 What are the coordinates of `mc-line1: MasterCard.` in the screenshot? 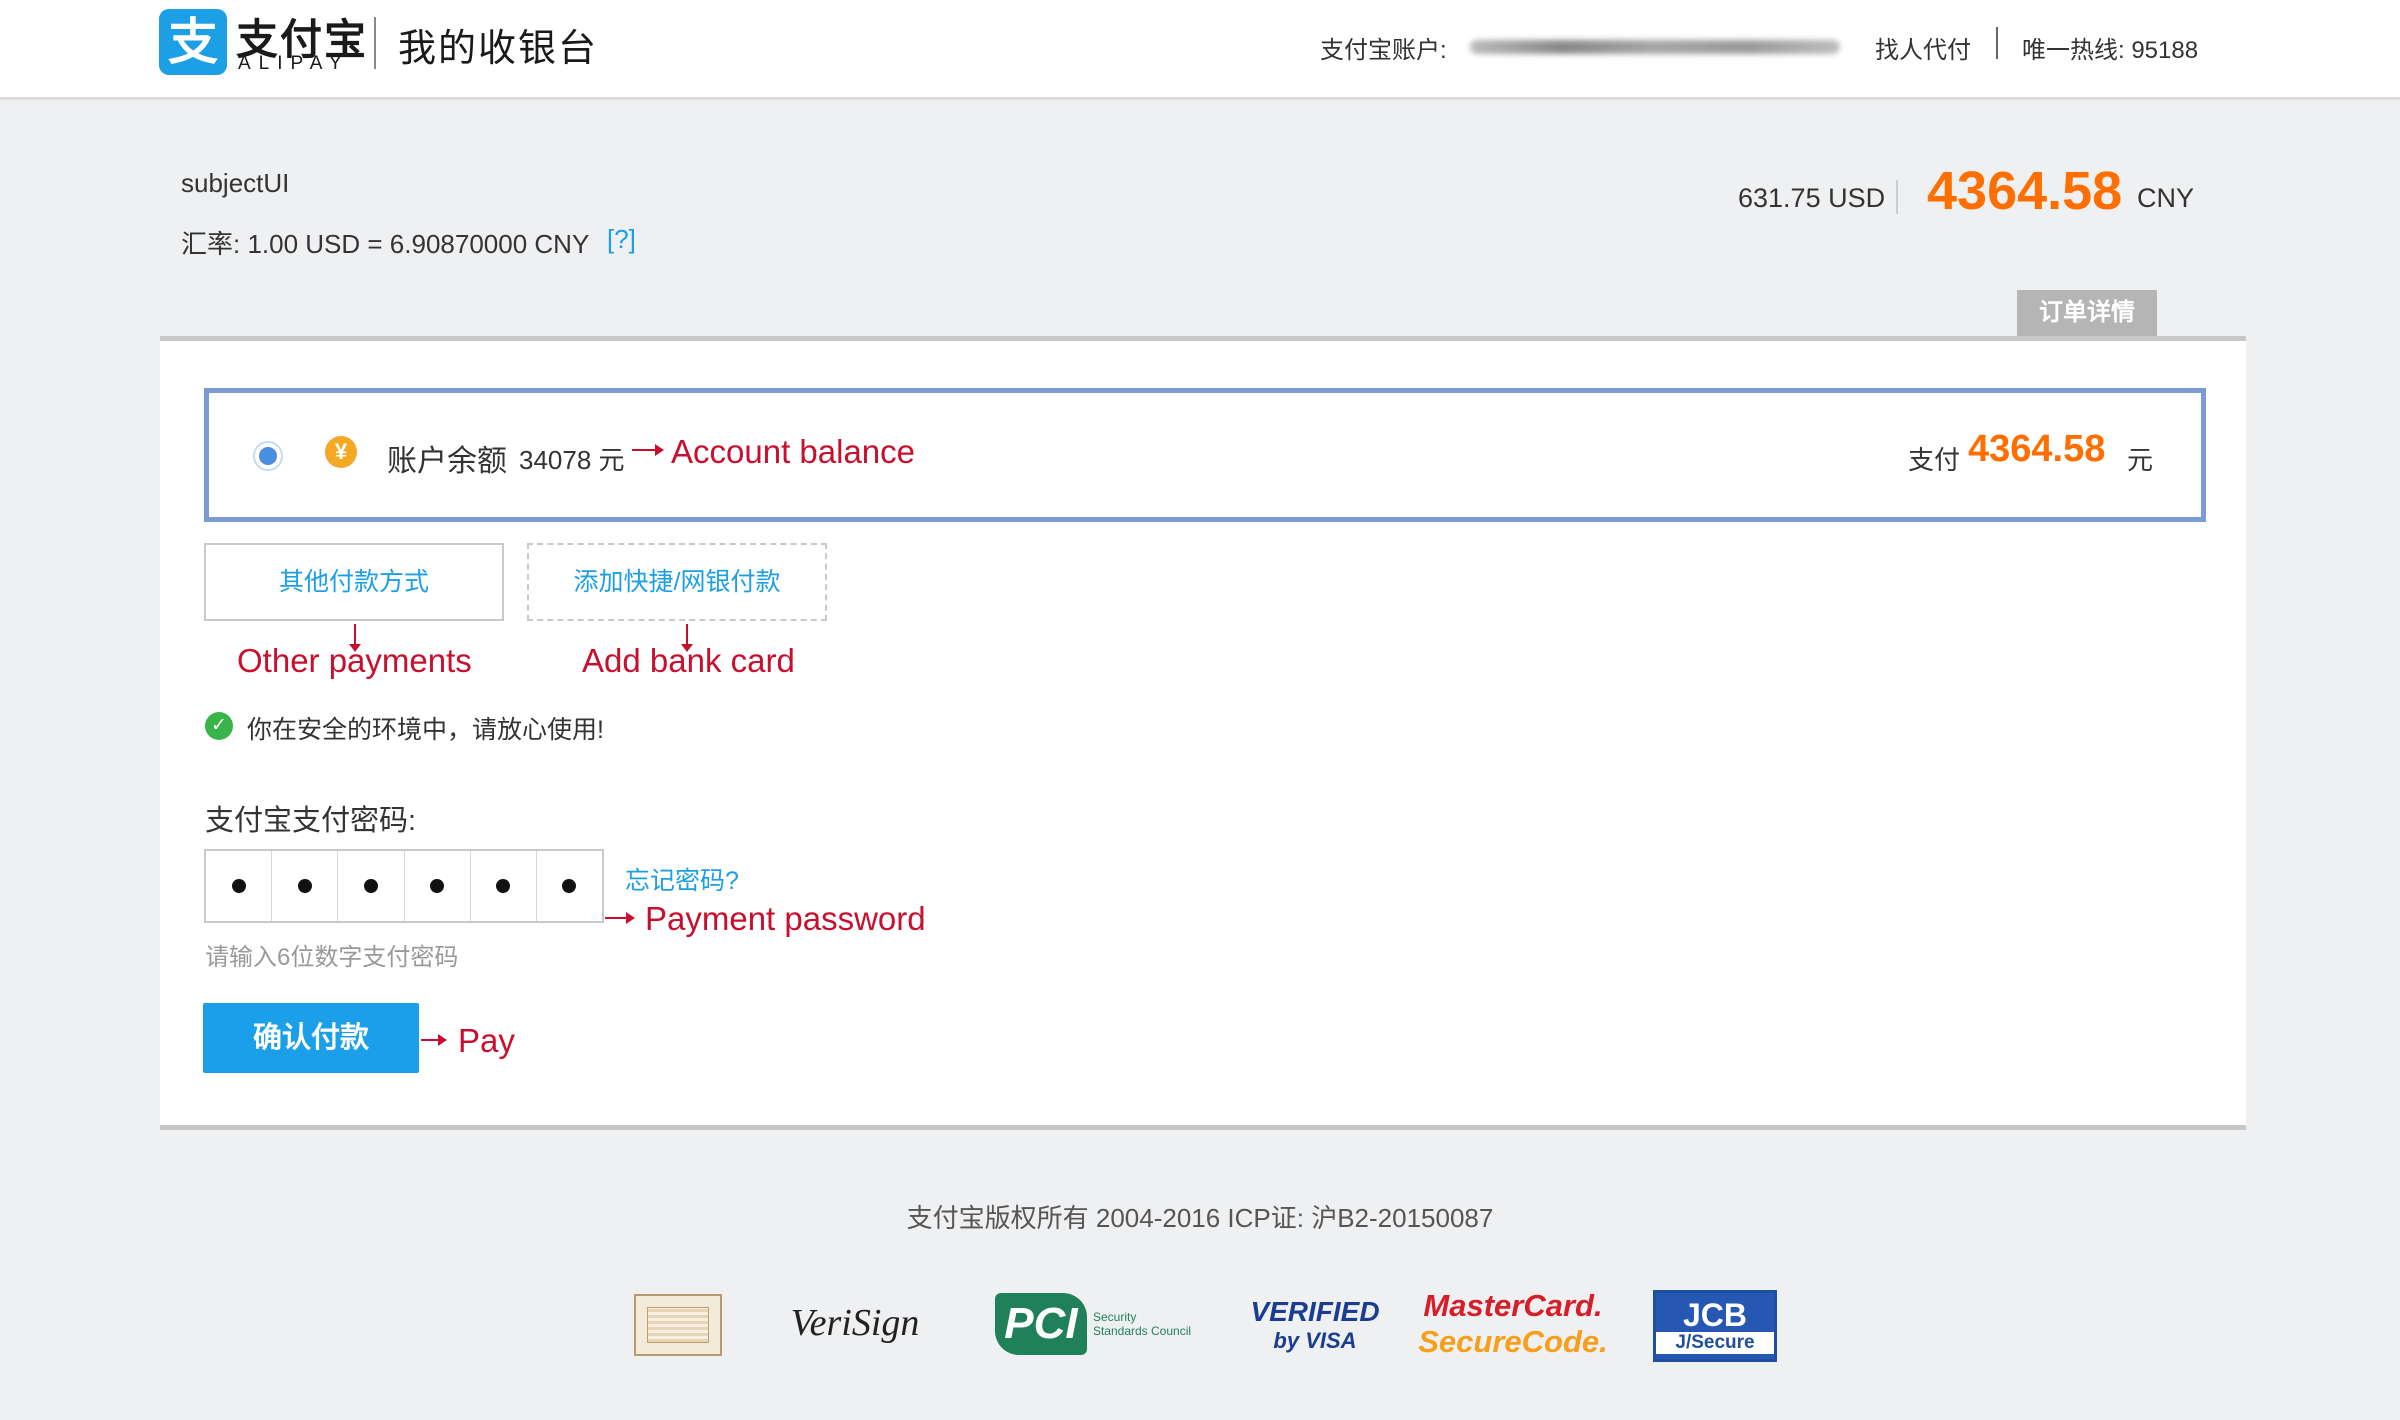 It's located at (1513, 1305).